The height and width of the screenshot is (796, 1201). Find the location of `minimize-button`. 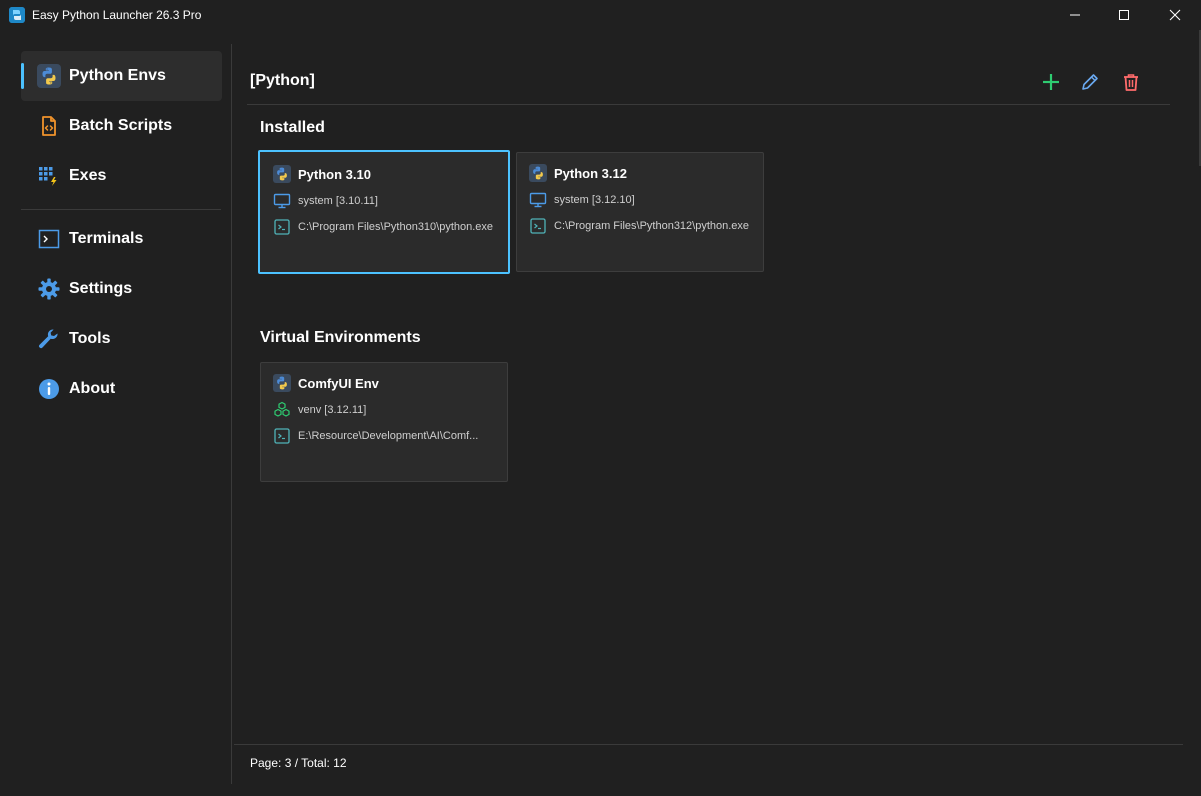

minimize-button is located at coordinates (1075, 15).